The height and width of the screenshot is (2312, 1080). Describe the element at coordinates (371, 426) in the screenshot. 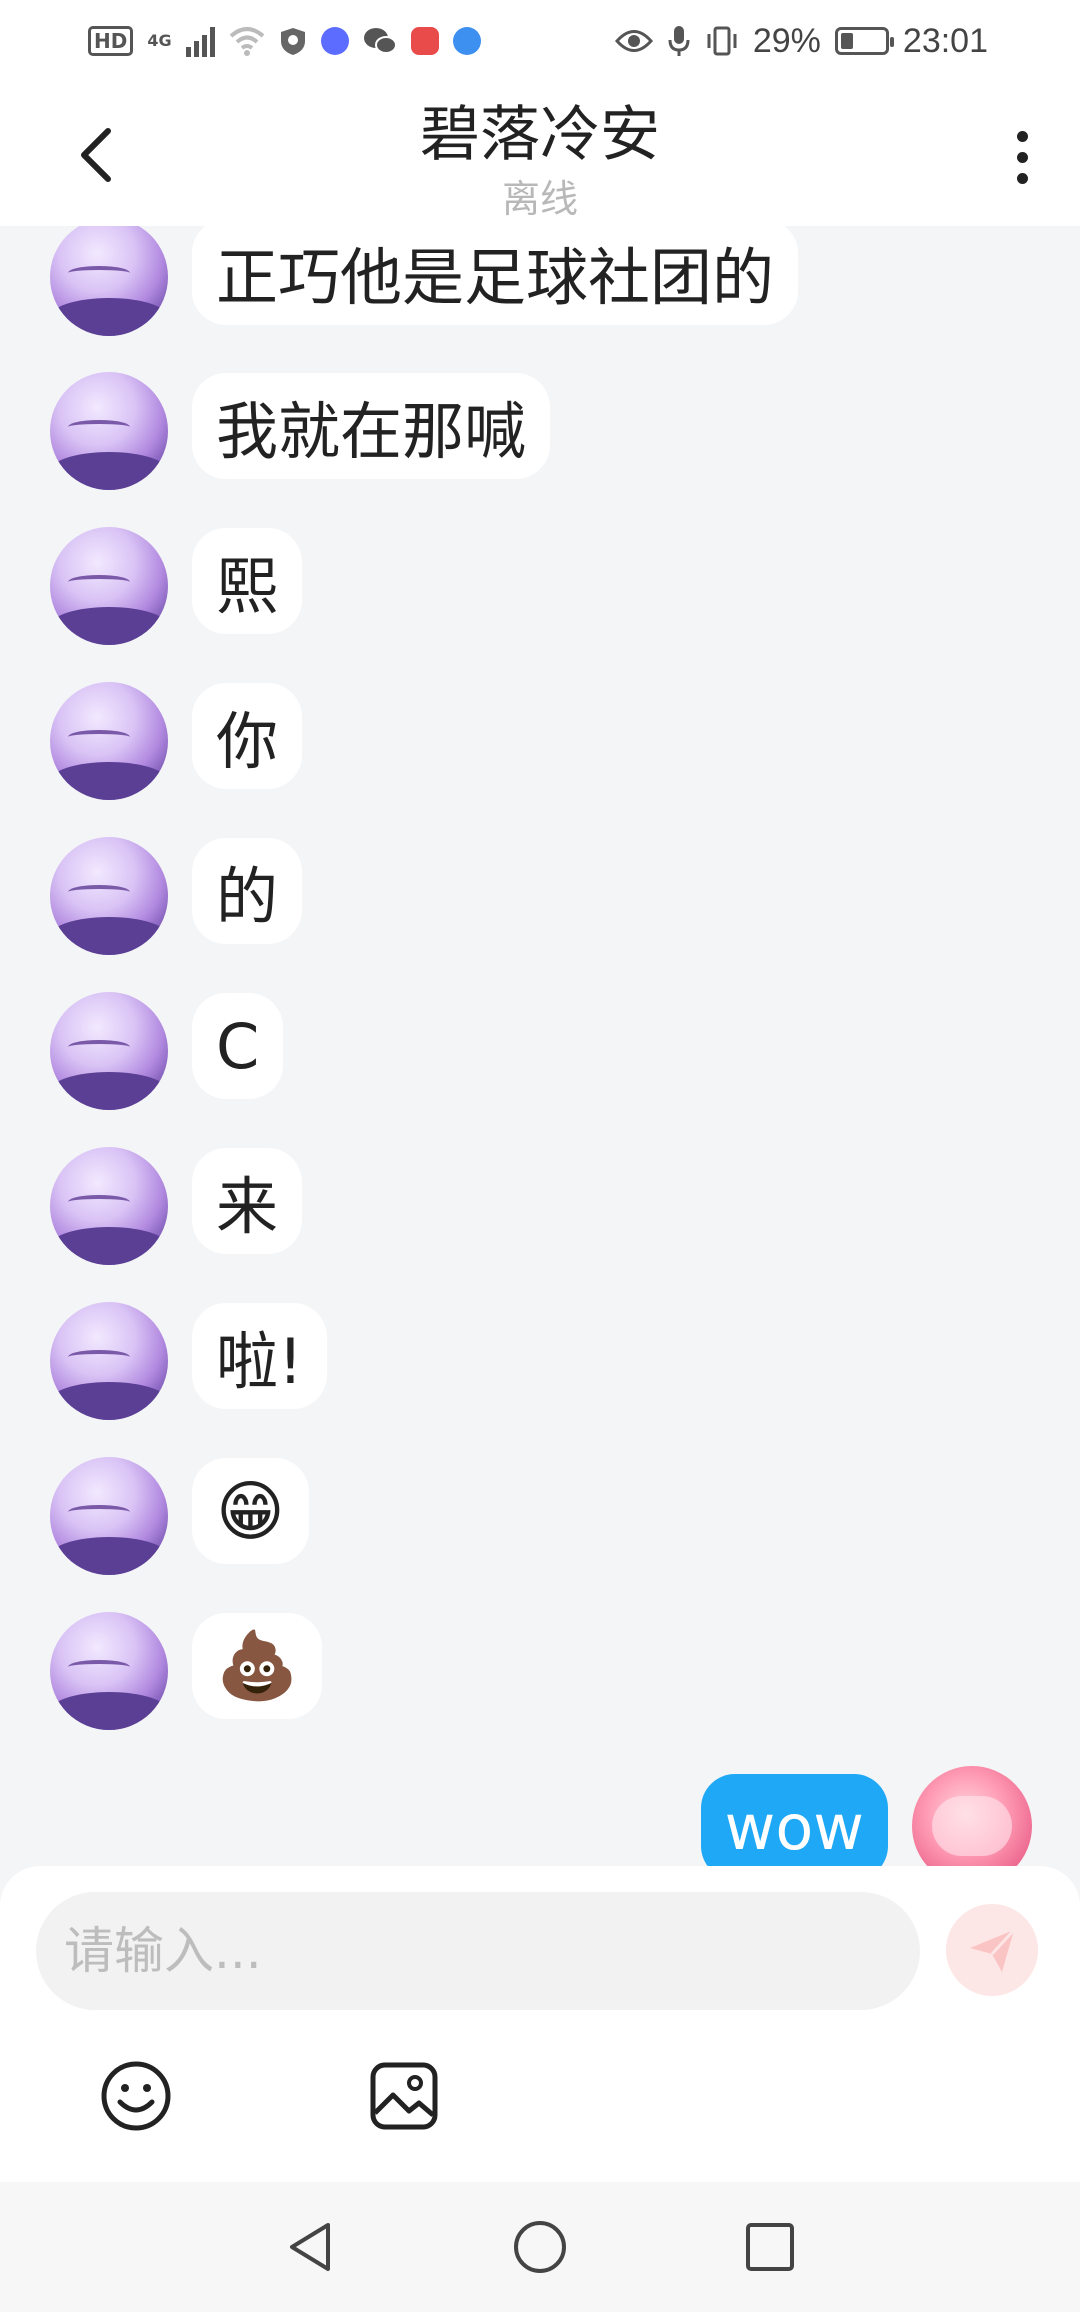

I see `message-bubble: 我就在那喊` at that location.